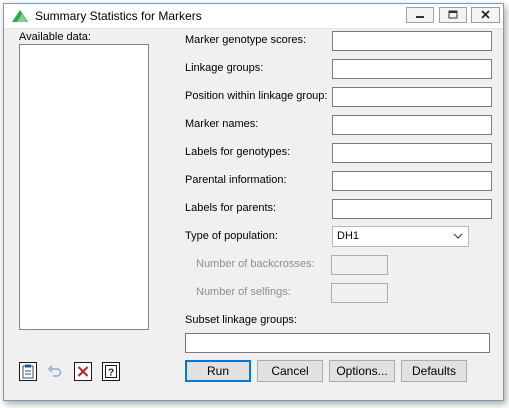 The height and width of the screenshot is (408, 509). I want to click on minimize-icon, so click(420, 17).